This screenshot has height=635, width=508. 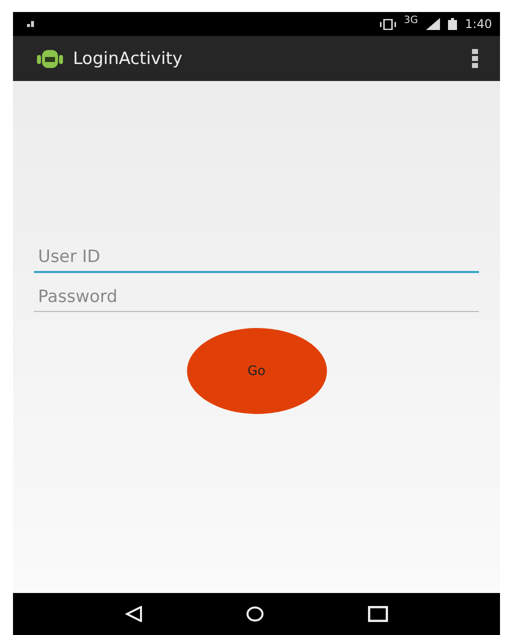 What do you see at coordinates (133, 614) in the screenshot?
I see `back-icon` at bounding box center [133, 614].